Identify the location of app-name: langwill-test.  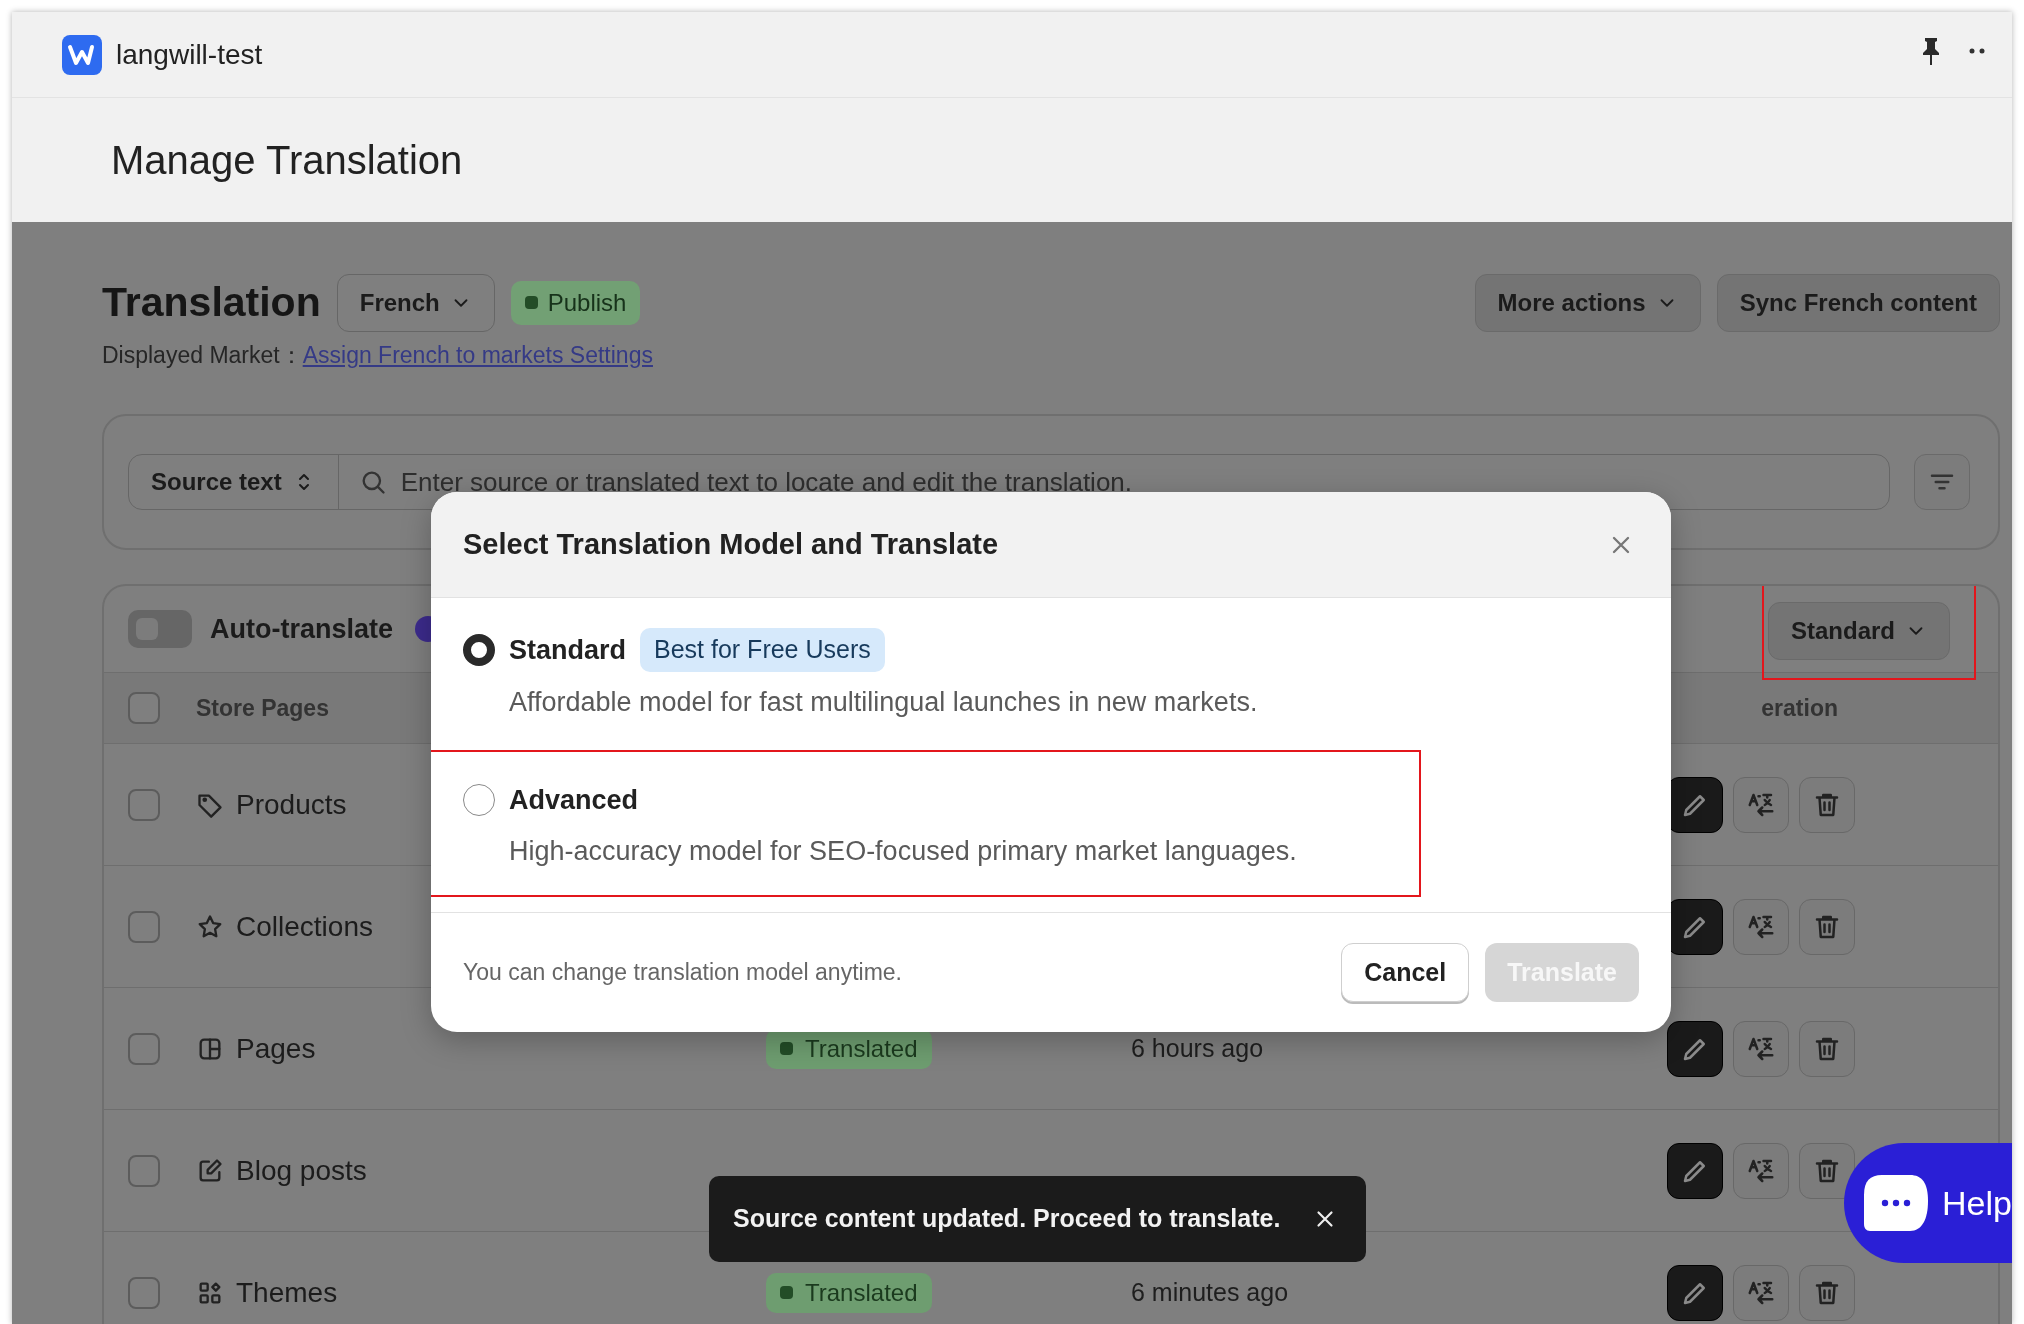
(189, 54).